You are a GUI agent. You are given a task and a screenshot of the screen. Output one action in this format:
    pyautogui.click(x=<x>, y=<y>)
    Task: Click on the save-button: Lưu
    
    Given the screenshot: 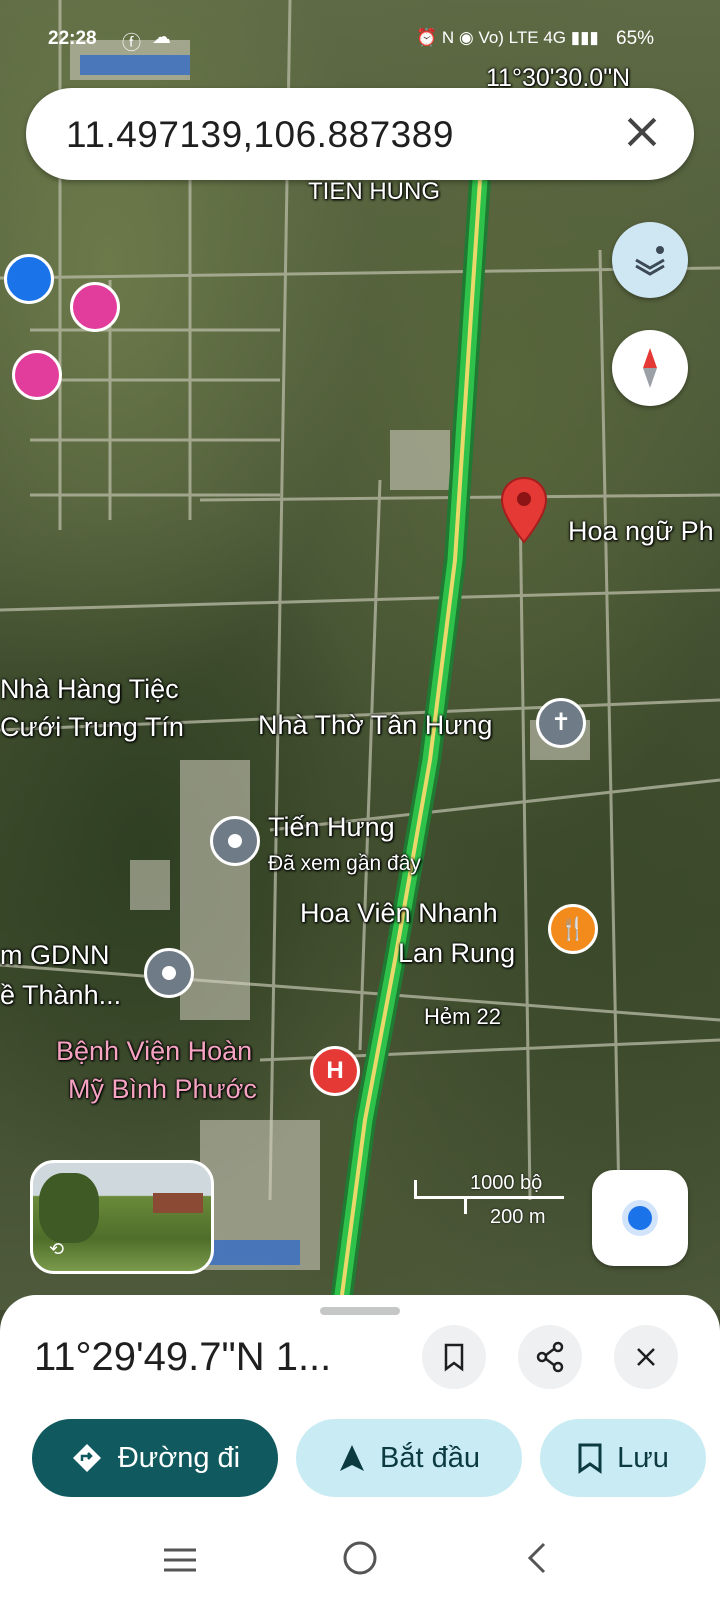 What is the action you would take?
    pyautogui.click(x=623, y=1458)
    